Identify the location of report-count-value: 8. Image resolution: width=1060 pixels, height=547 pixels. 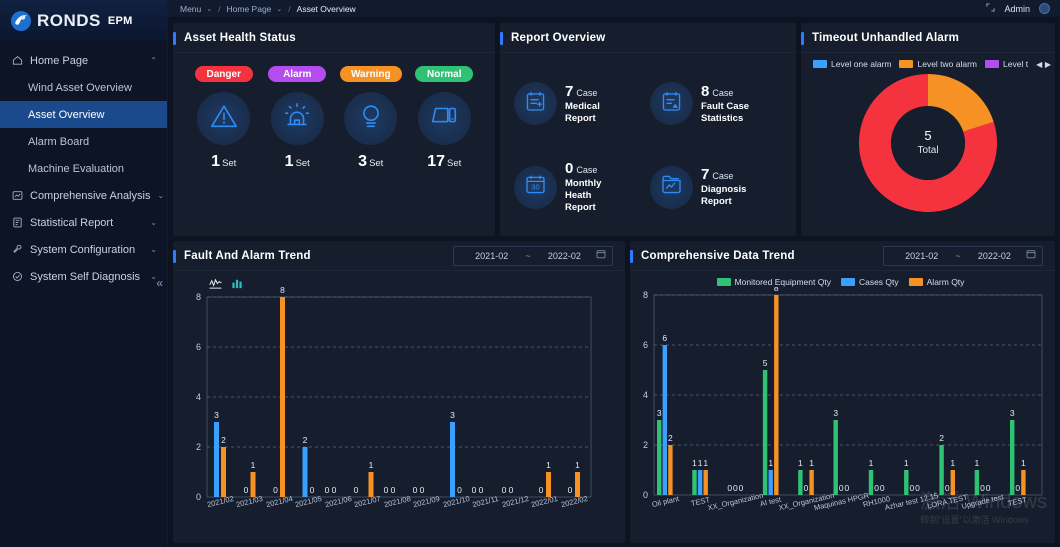
(705, 91).